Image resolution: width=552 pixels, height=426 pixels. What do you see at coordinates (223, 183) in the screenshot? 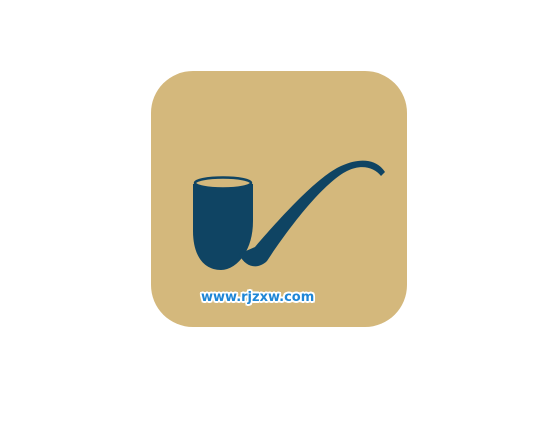
I see `pipe-bowl-rim` at bounding box center [223, 183].